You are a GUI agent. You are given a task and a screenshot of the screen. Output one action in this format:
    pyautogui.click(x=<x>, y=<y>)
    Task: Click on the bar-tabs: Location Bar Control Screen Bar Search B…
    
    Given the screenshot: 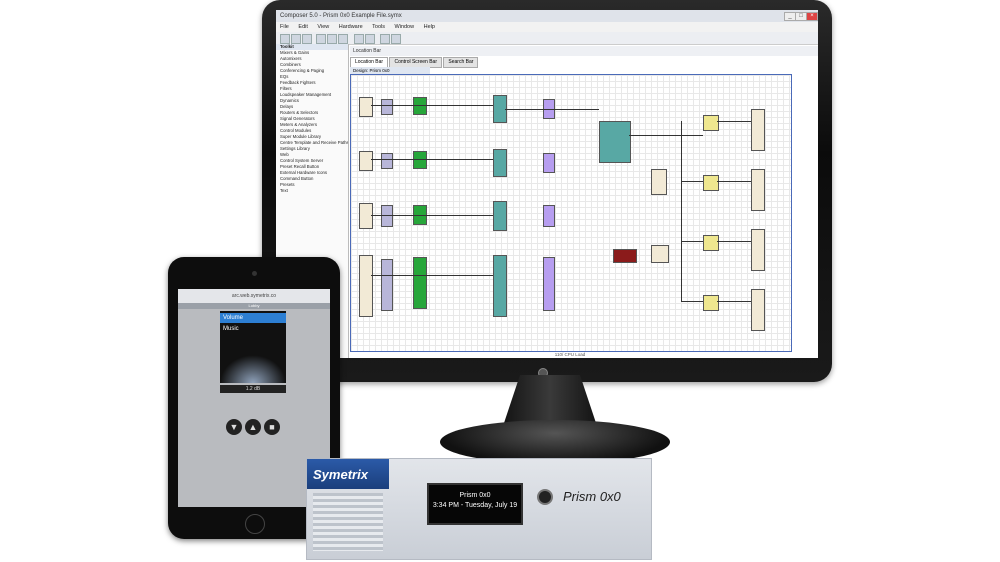 What is the action you would take?
    pyautogui.click(x=584, y=62)
    